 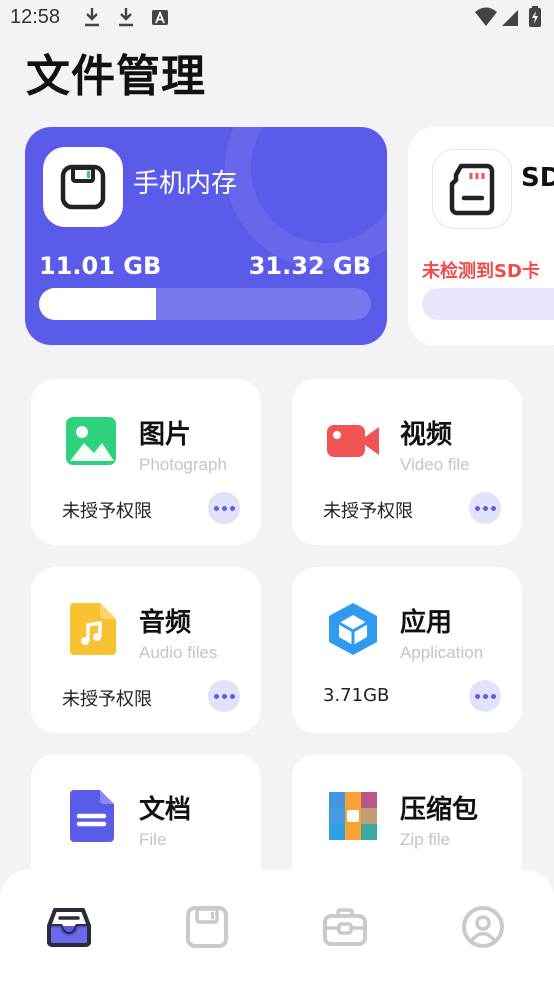 I want to click on category-subtitle: Audio files, so click(x=178, y=652).